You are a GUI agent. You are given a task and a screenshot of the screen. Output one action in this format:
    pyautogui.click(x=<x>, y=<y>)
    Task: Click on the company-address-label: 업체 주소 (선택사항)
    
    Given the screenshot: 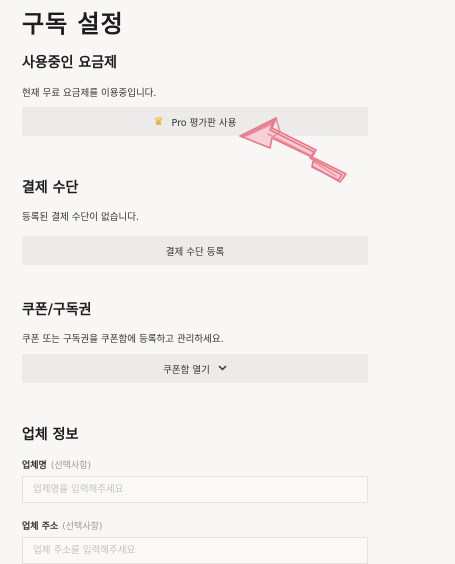 What is the action you would take?
    pyautogui.click(x=62, y=525)
    